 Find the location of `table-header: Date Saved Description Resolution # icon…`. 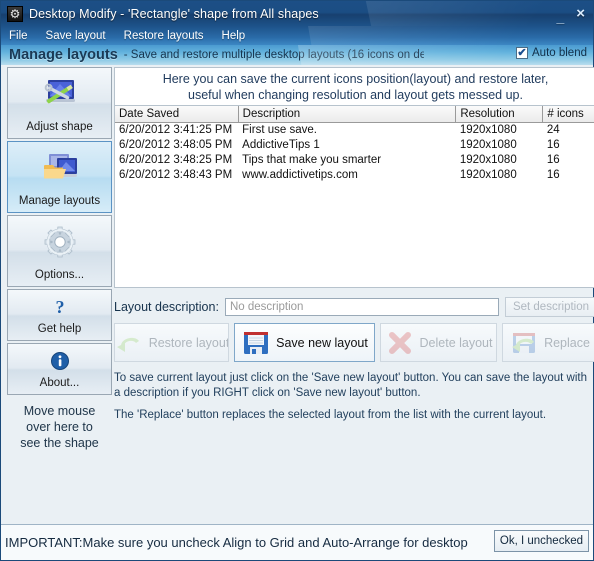

table-header: Date Saved Description Resolution # icon… is located at coordinates (354, 114).